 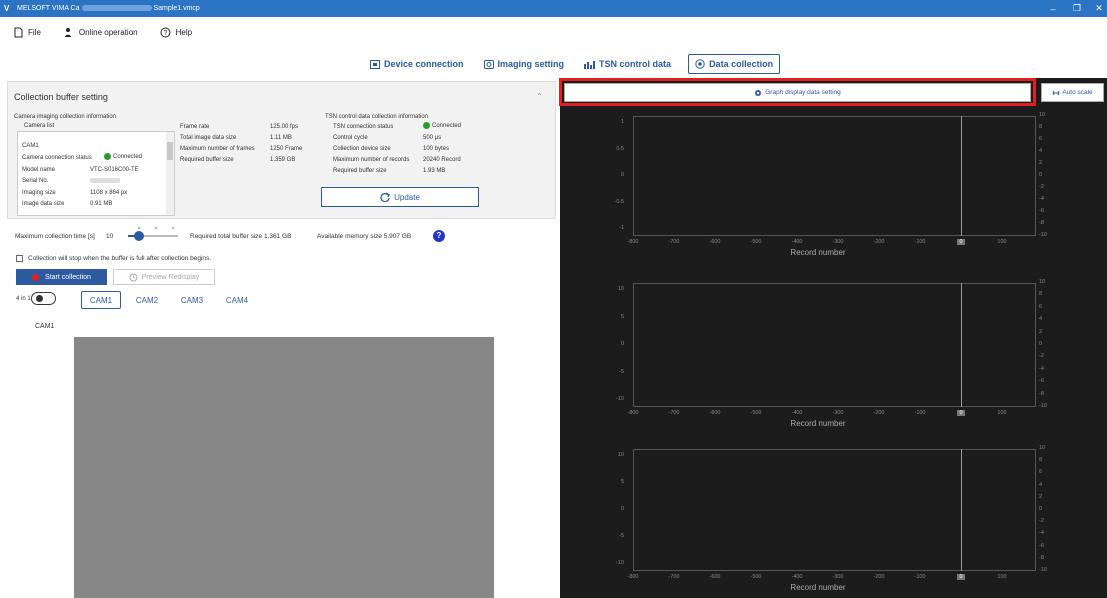 I want to click on tab-device-connection: Device connection, so click(x=417, y=64).